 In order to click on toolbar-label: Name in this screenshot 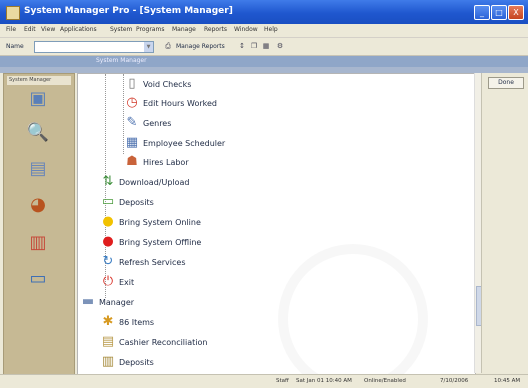, I will do `click(15, 46)`.